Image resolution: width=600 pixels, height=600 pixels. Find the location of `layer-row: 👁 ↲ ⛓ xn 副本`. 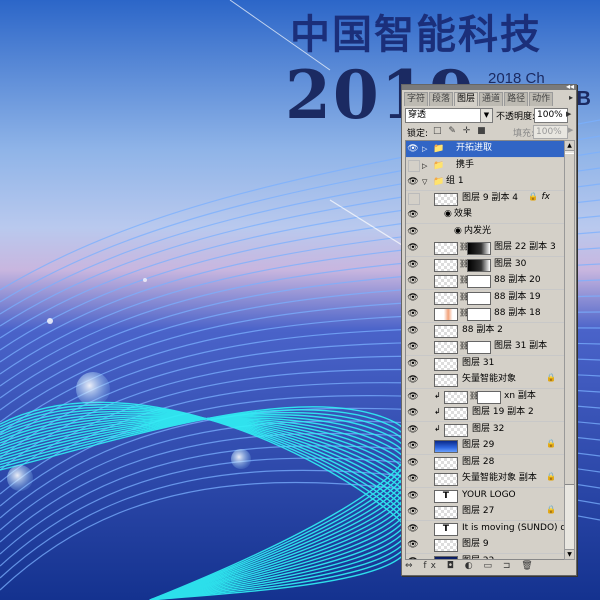

layer-row: 👁 ↲ ⛓ xn 副本 is located at coordinates (485, 397).